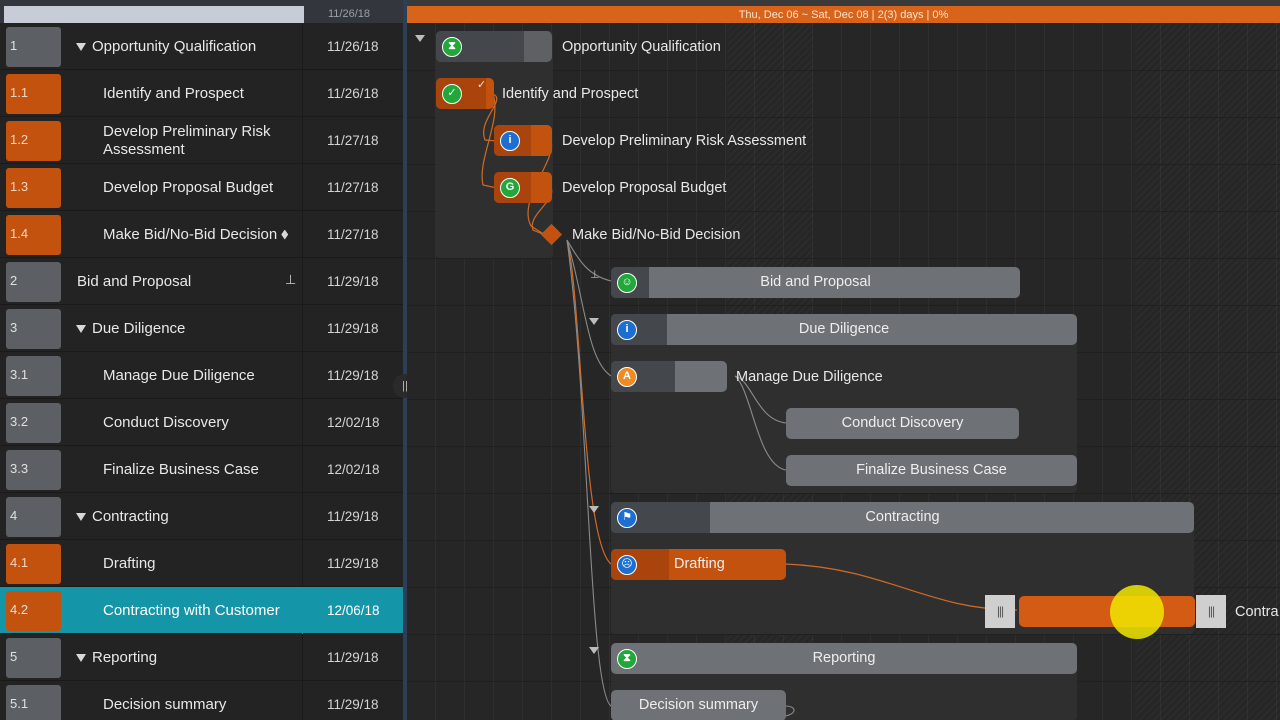  What do you see at coordinates (627, 283) in the screenshot?
I see `smiley-icon: ☺` at bounding box center [627, 283].